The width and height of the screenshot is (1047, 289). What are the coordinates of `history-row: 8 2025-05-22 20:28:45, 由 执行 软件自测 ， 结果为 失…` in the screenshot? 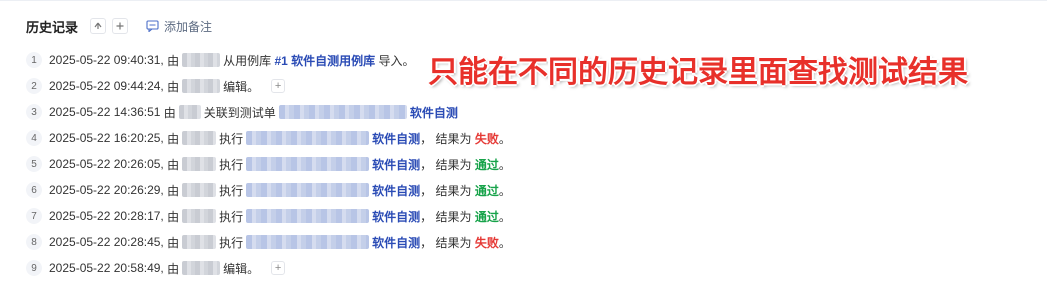 It's located at (326, 242).